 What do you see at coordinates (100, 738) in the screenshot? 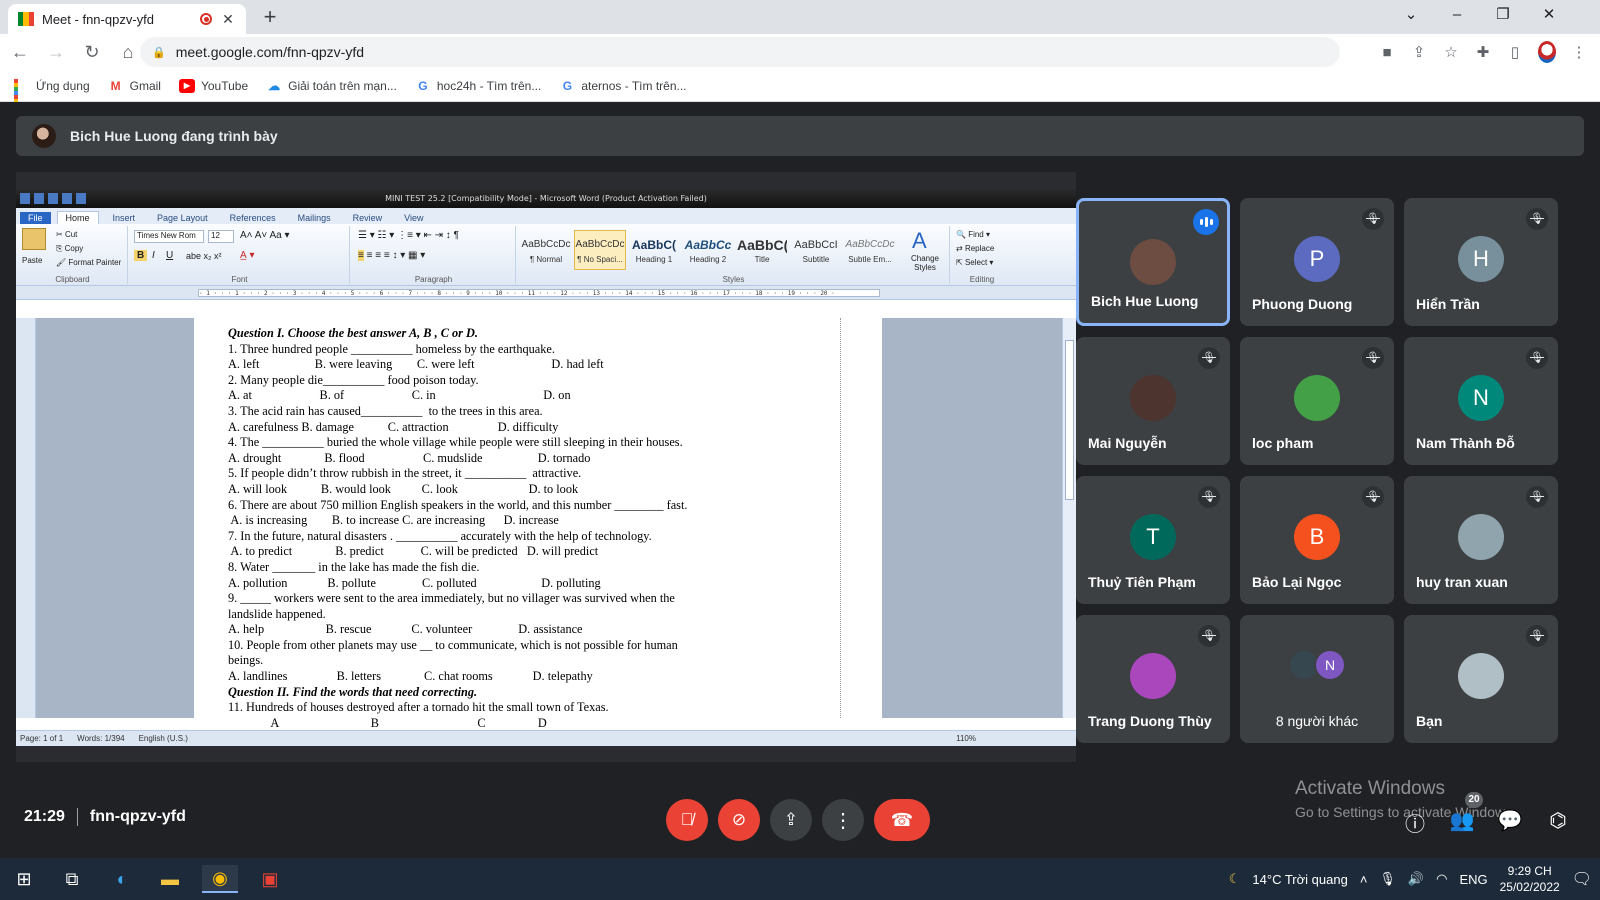
I see `word-count: Words: 1/394` at bounding box center [100, 738].